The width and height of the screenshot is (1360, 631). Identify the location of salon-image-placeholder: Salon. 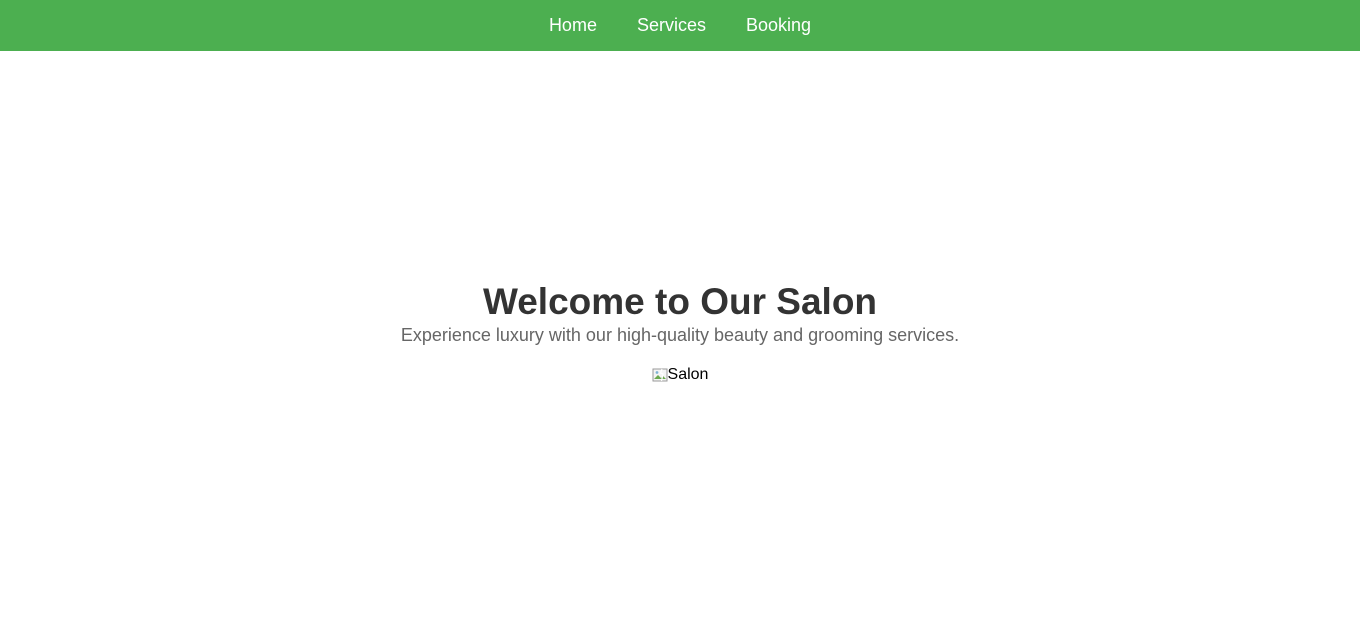
(680, 375).